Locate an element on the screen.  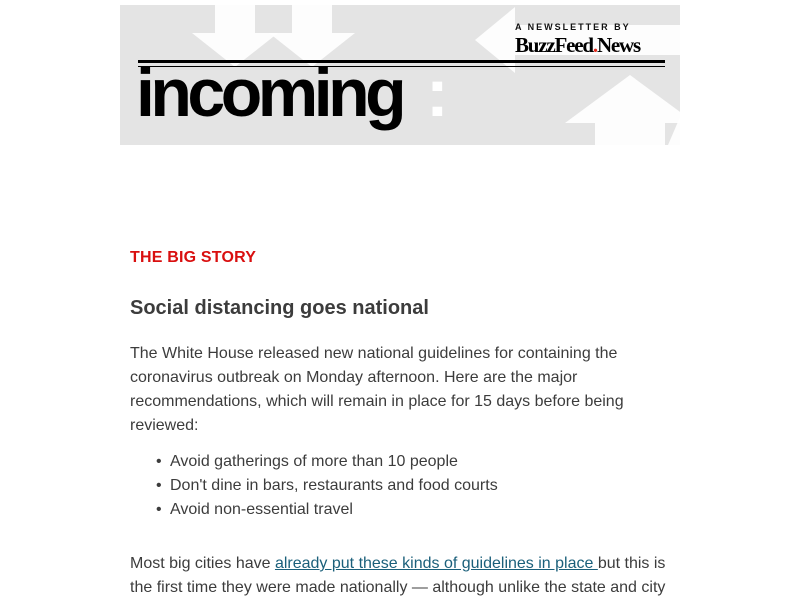
story-headline: Social distancing goes national is located at coordinates (279, 308).